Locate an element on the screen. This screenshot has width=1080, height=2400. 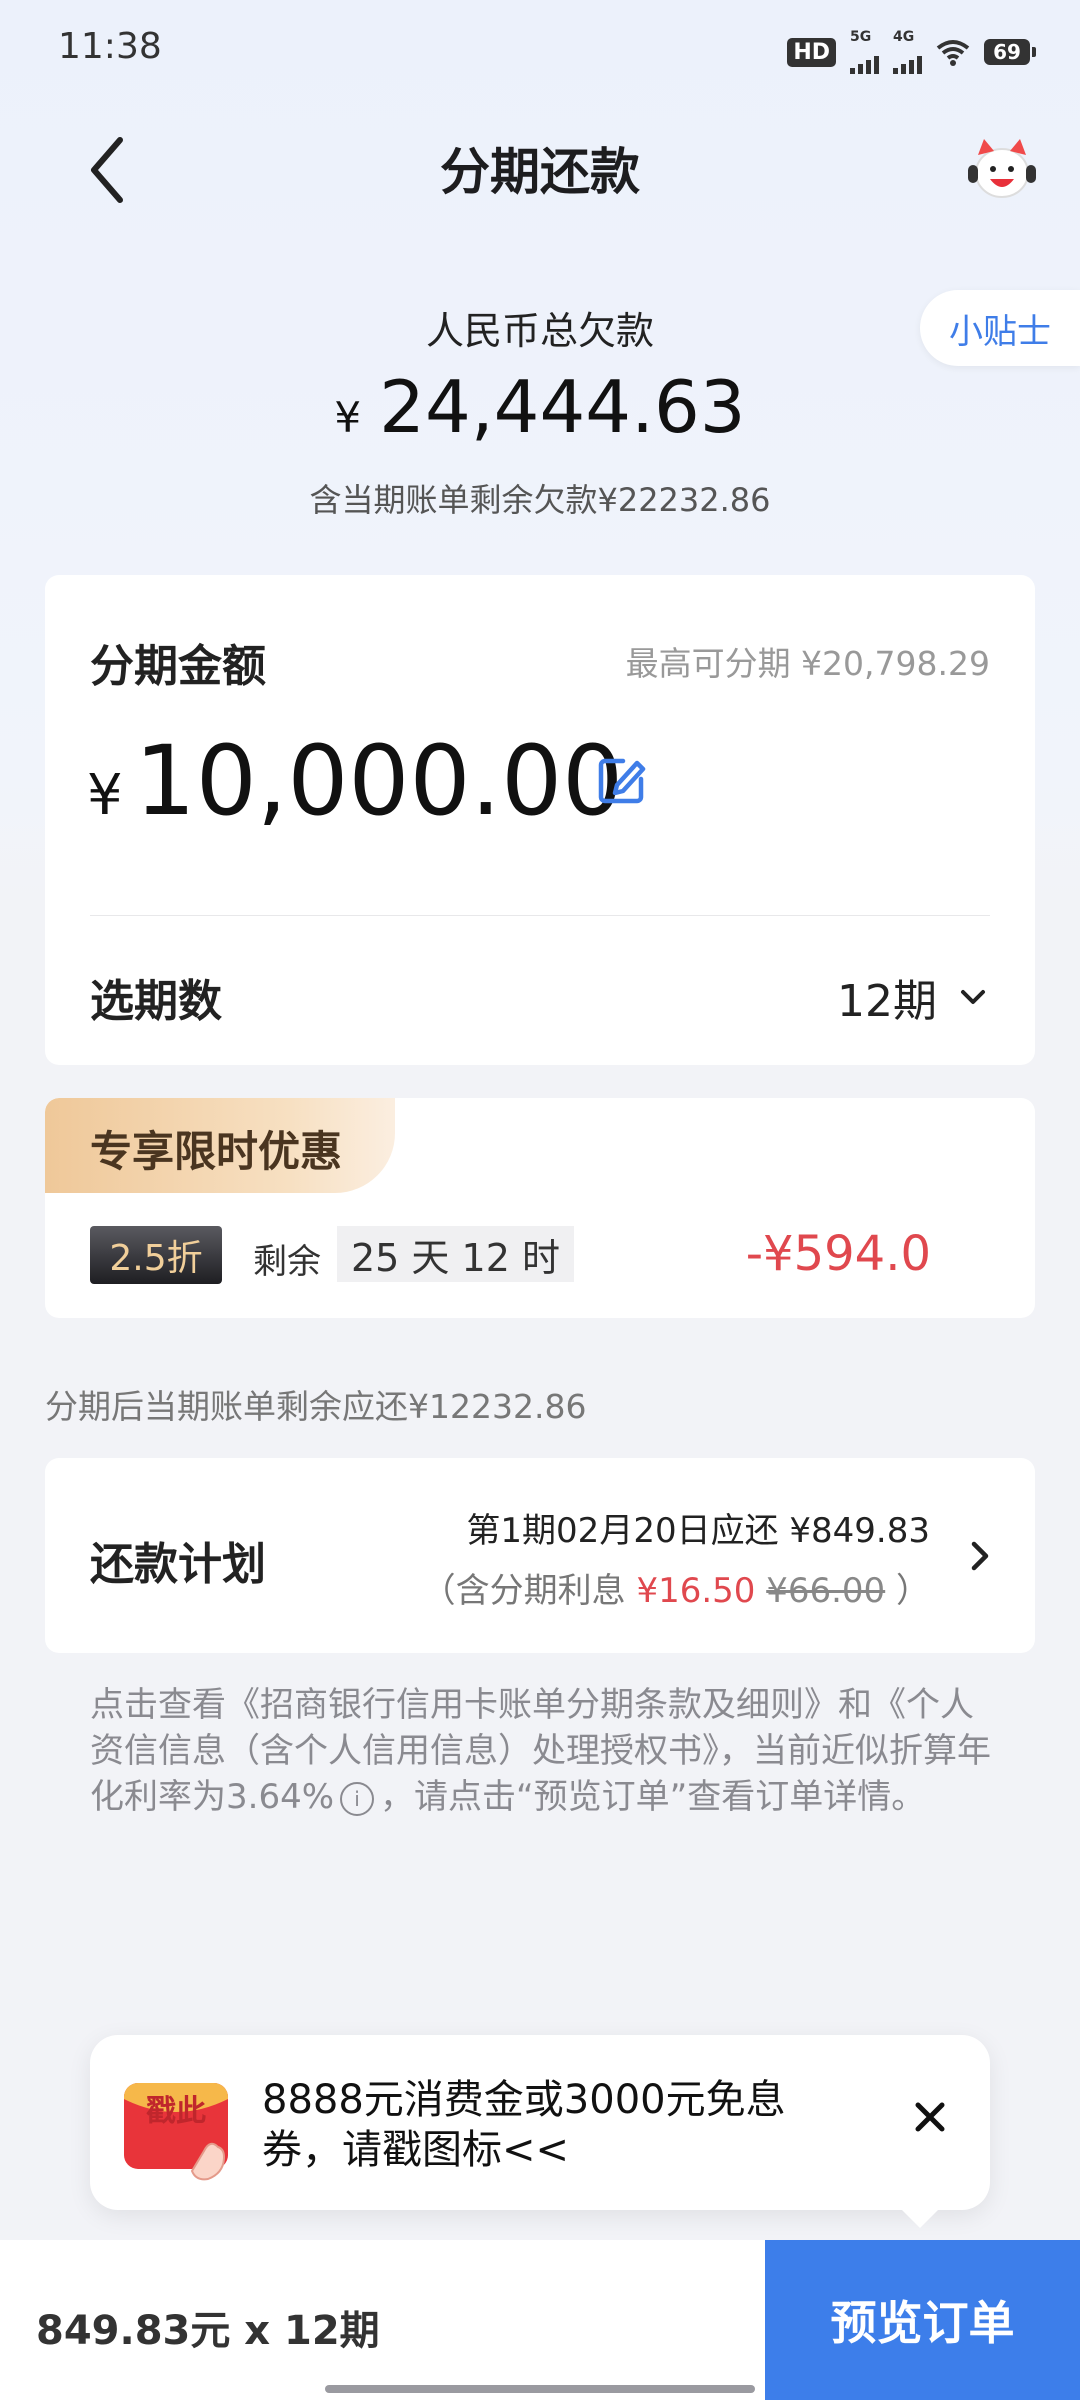
promo-card: 专享限时优惠 2.5折 剩余 25 天 12 时 -¥594.0 is located at coordinates (540, 1208).